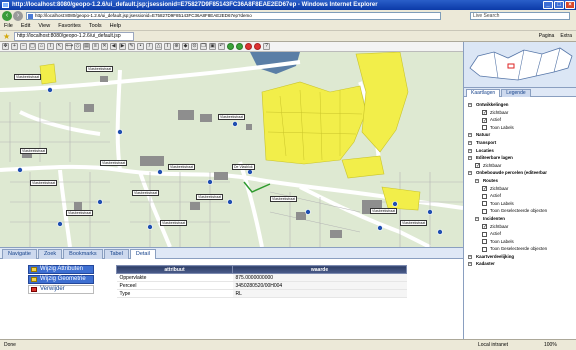 This screenshot has width=576, height=350. Describe the element at coordinates (520, 151) in the screenshot. I see `tree-node: − Locaties` at that location.